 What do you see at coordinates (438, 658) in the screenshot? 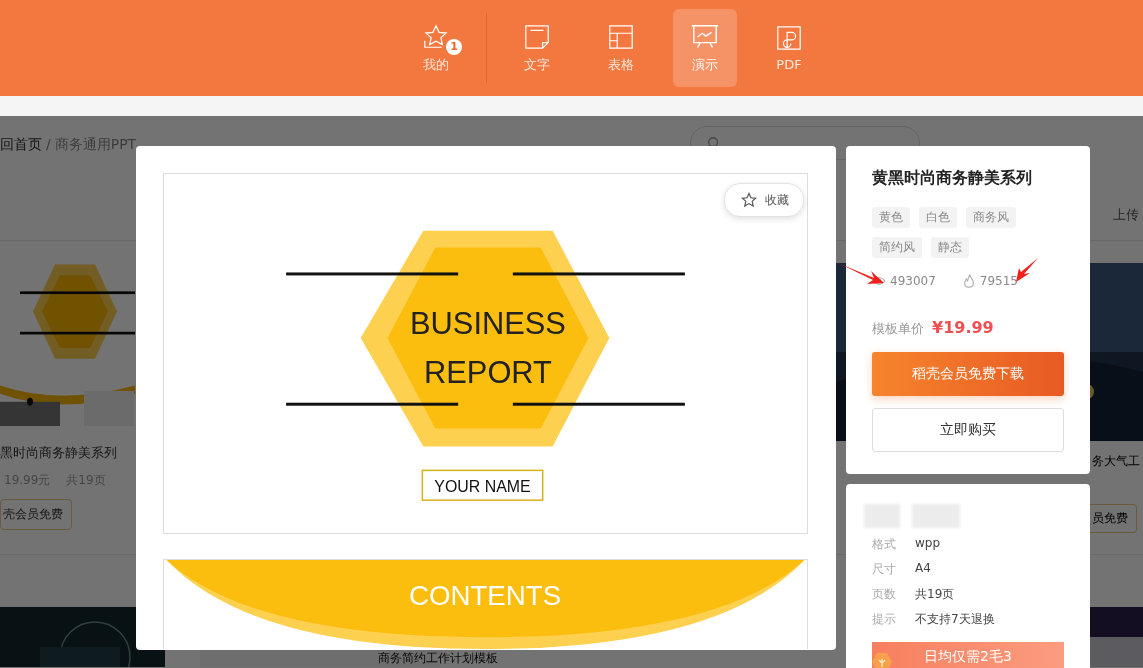
I see `card-title: 商务简约工作计划模板` at bounding box center [438, 658].